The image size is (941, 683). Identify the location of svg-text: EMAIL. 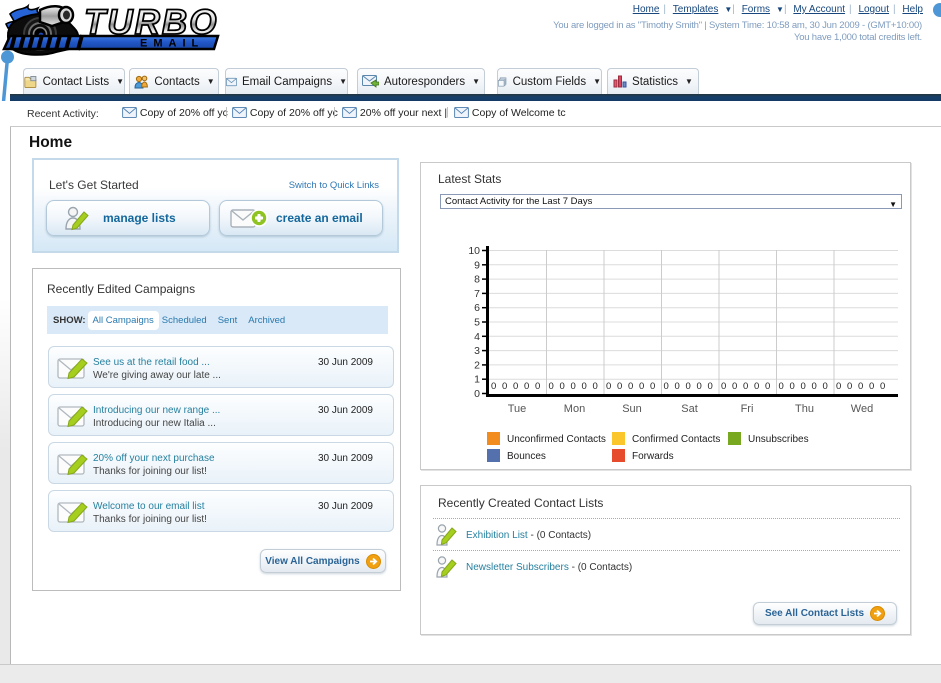
(172, 44).